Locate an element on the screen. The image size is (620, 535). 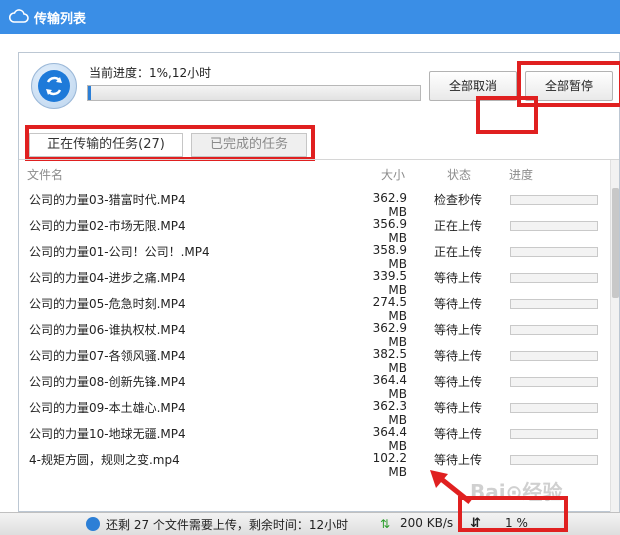
current-progress-label: 当前进度：1%,12小时 is located at coordinates (150, 73).